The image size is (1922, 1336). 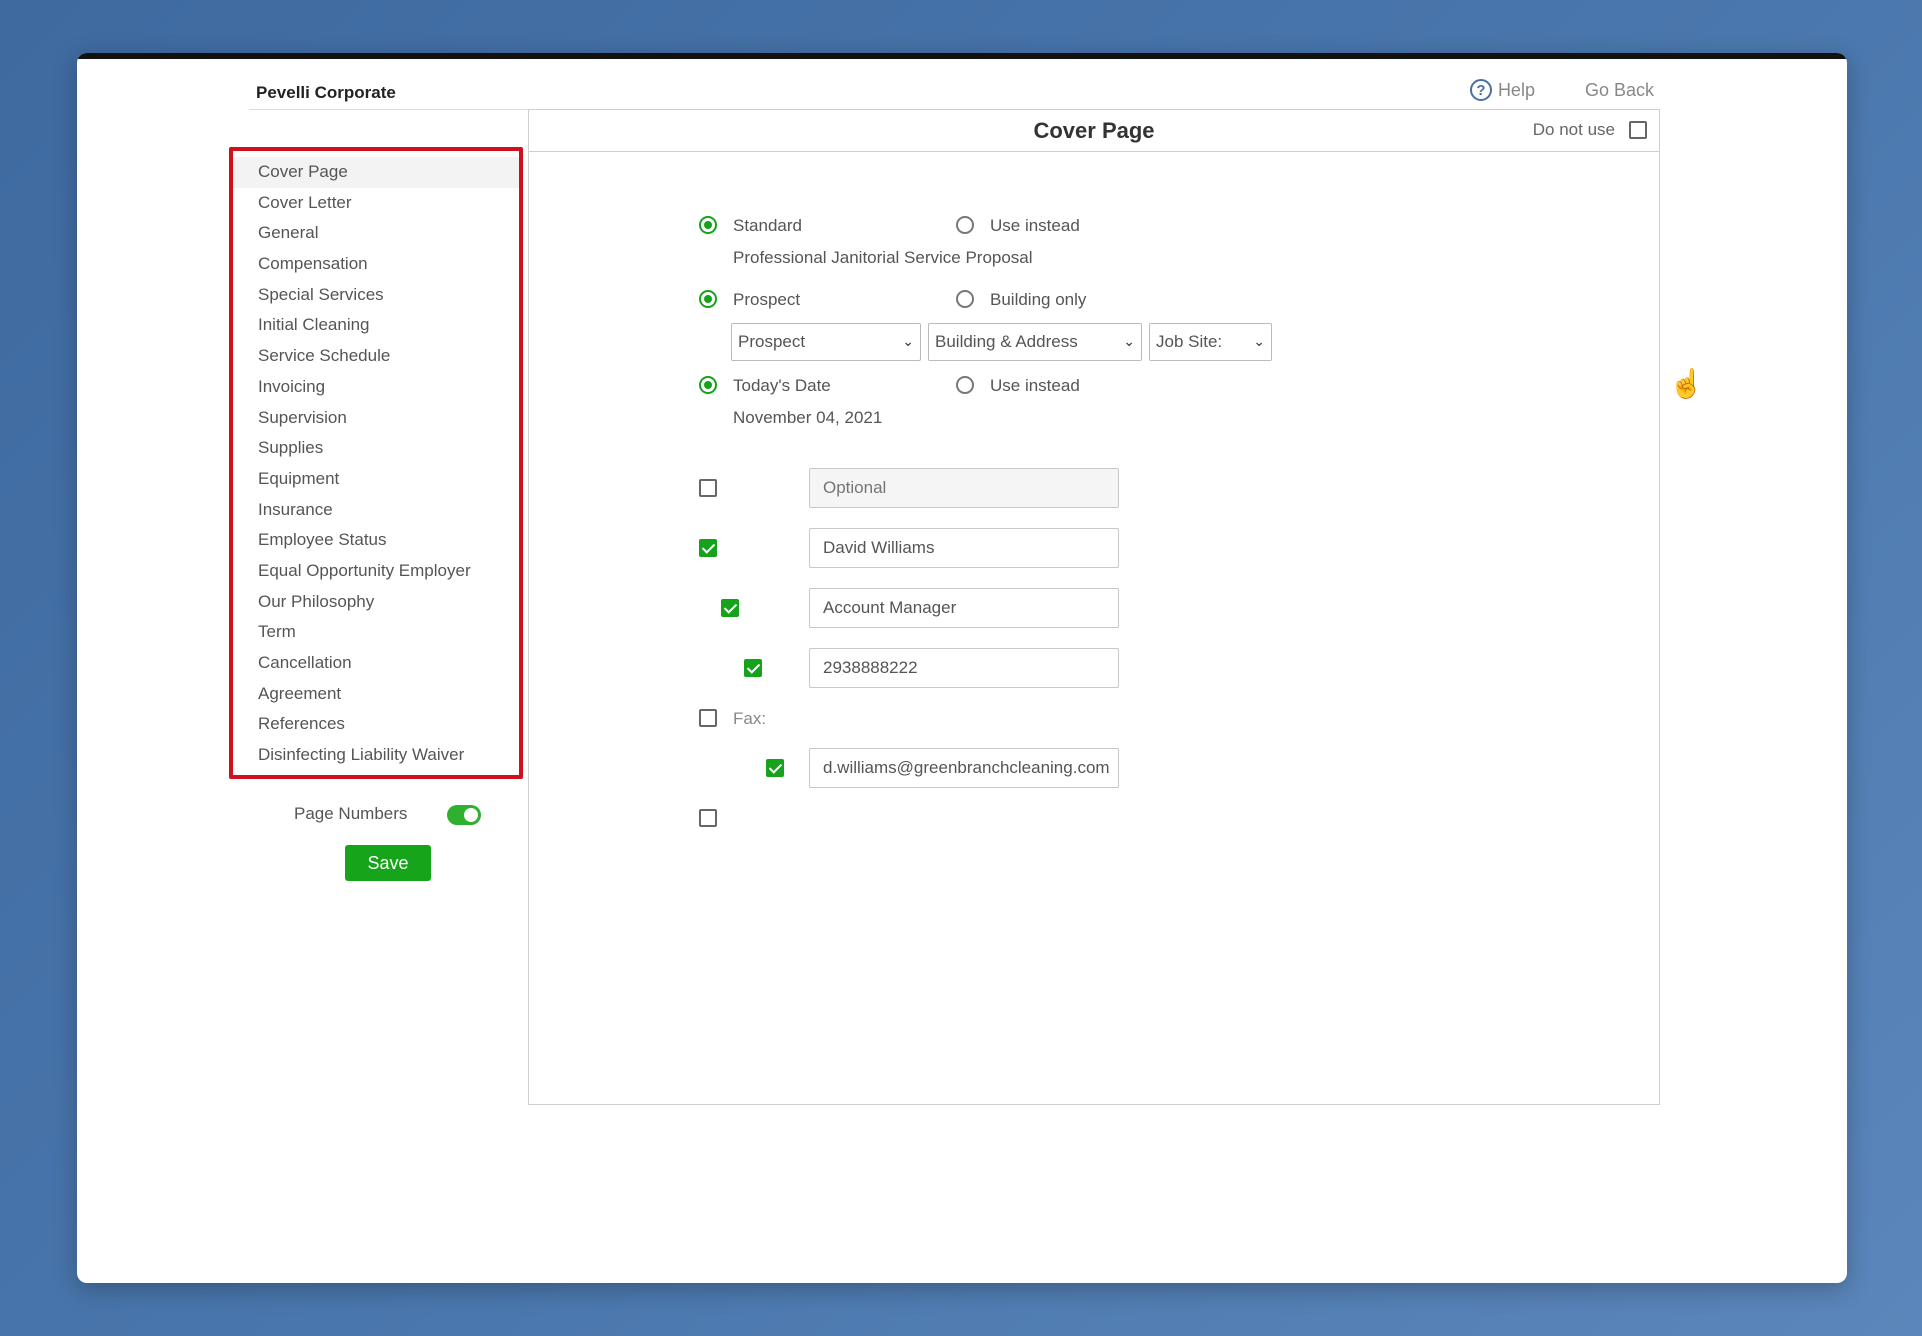 What do you see at coordinates (1686, 383) in the screenshot?
I see `hand-pointer-icon: ☝` at bounding box center [1686, 383].